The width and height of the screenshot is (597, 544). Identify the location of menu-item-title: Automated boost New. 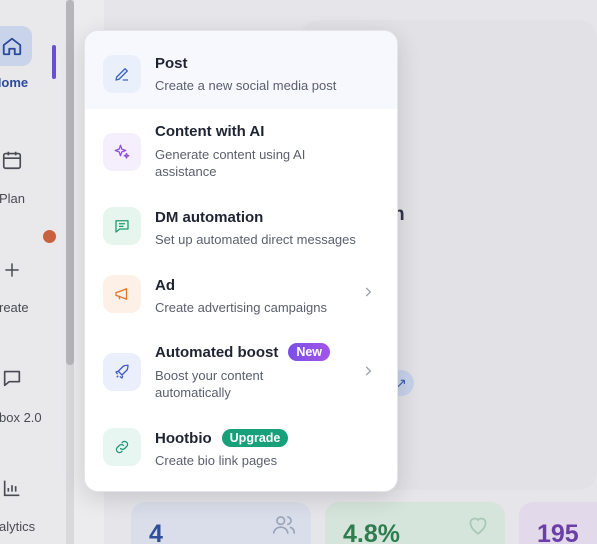
(243, 352).